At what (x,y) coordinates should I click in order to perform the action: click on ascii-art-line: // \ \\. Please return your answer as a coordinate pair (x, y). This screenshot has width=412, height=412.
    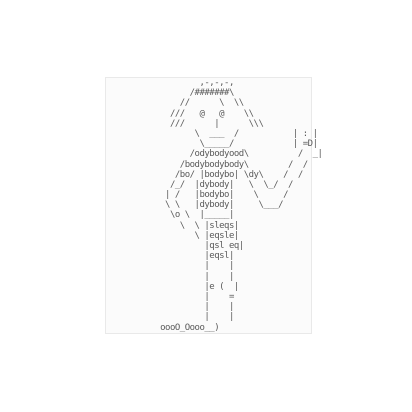
    Looking at the image, I should click on (175, 103).